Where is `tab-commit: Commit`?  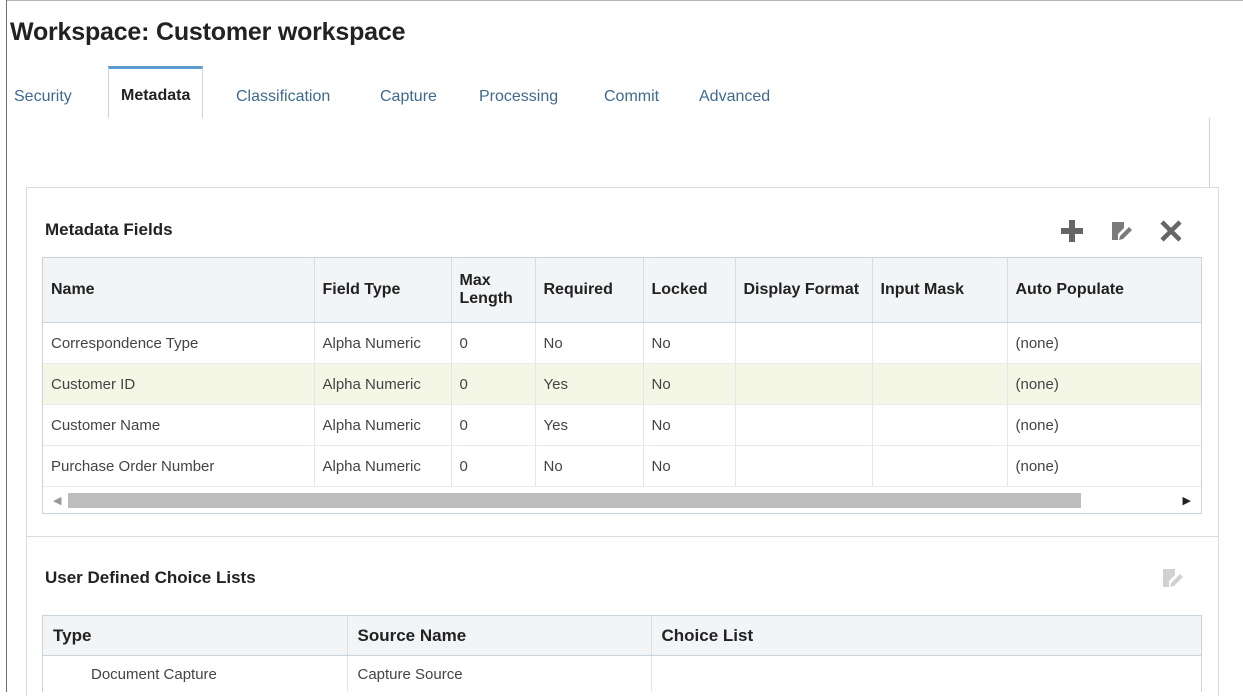 tab-commit: Commit is located at coordinates (631, 97).